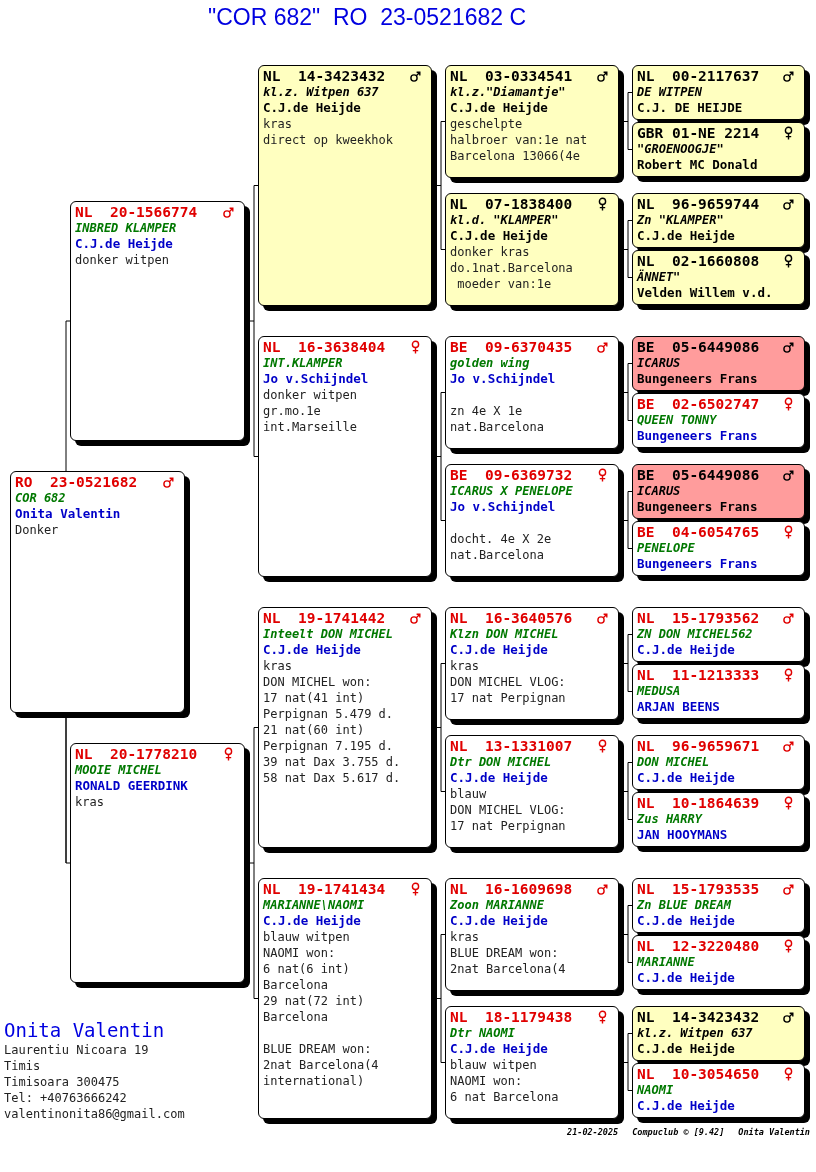 This screenshot has height=1172, width=816. I want to click on ring-number: NL 13-1331007, so click(511, 746).